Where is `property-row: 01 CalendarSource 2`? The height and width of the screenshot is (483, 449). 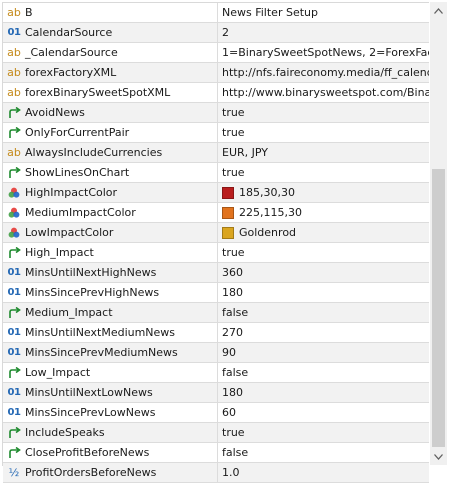
property-row: 01 CalendarSource 2 is located at coordinates (216, 33).